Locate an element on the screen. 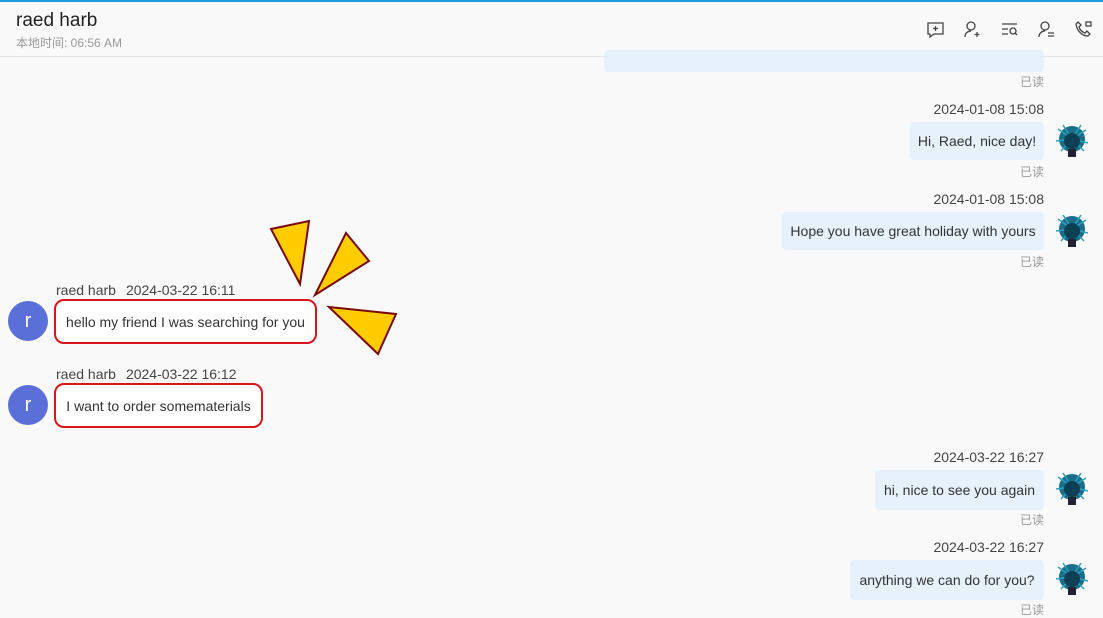  sender-line: raed harb 2024-03-22 16:11 is located at coordinates (145, 290).